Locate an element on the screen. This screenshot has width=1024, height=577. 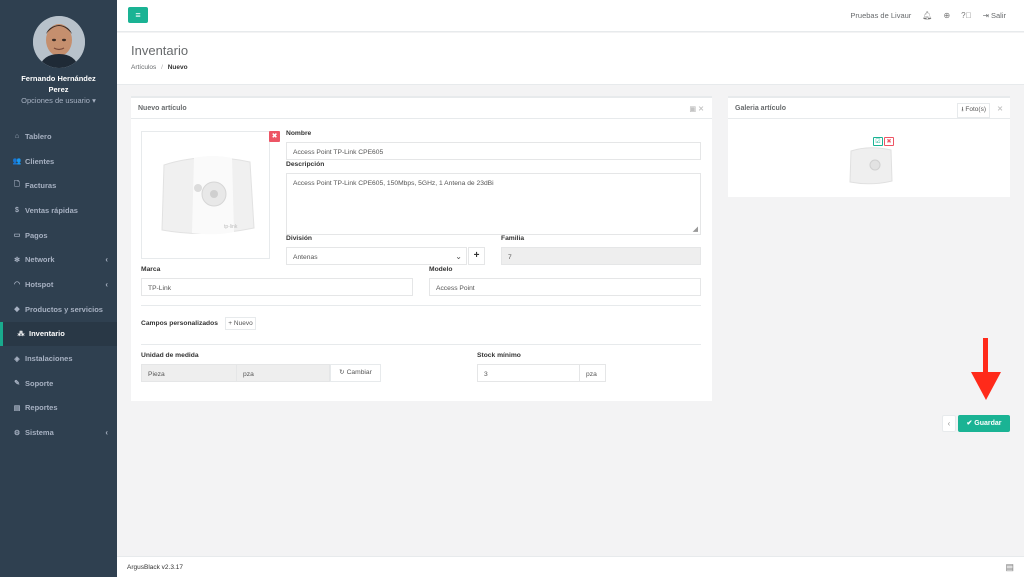
breadcrumb: Artículos / Nuevo is located at coordinates (159, 67).